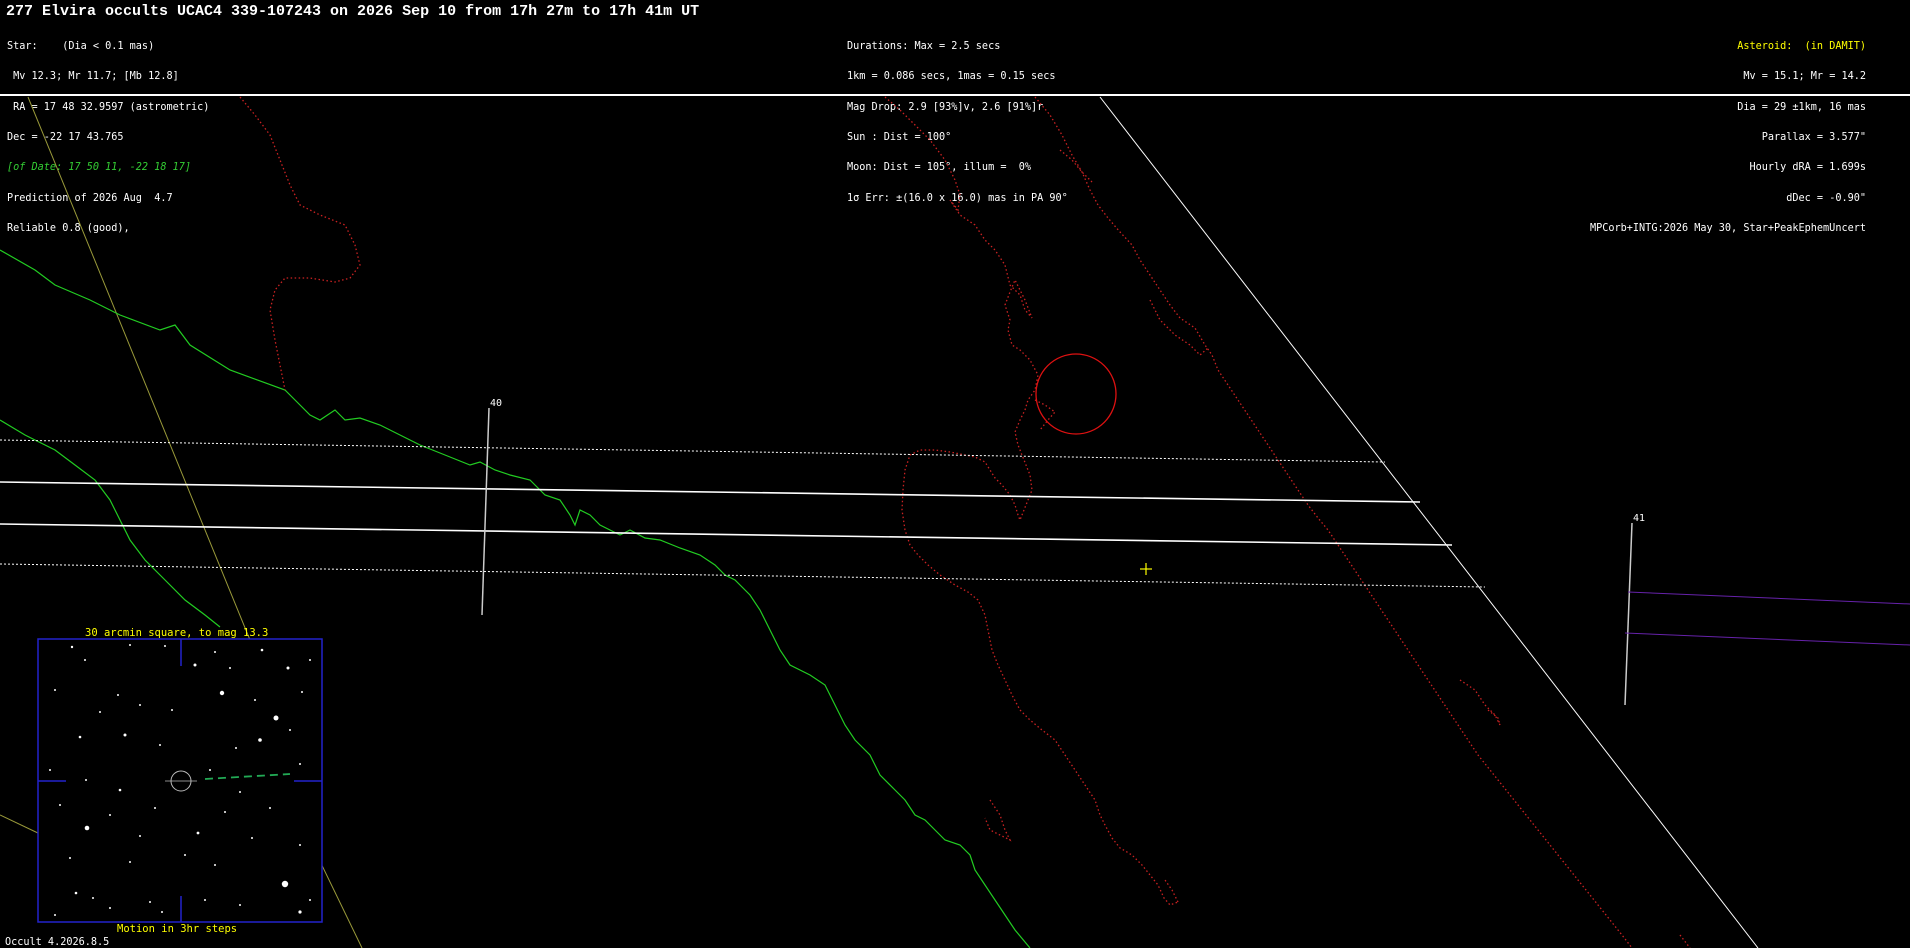 The height and width of the screenshot is (948, 1910). What do you see at coordinates (57, 942) in the screenshot?
I see `version-footer: Occult 4.2026.8.5` at bounding box center [57, 942].